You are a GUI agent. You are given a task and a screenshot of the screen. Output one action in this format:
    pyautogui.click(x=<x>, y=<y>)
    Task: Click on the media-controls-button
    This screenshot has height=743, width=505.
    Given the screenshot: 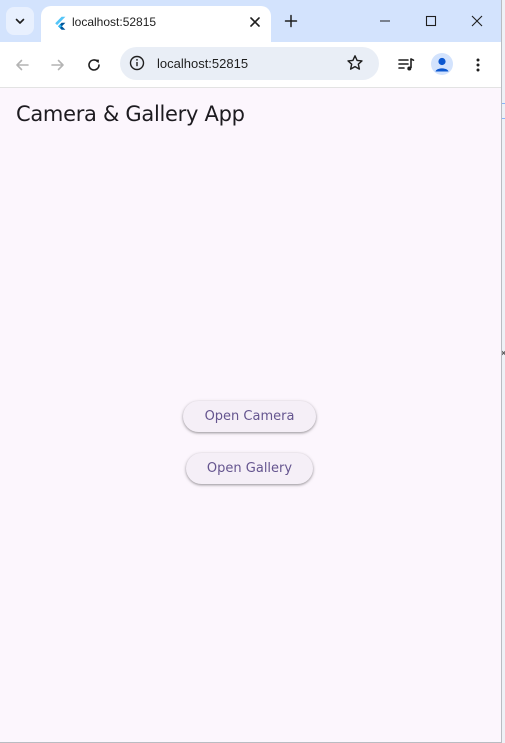 What is the action you would take?
    pyautogui.click(x=406, y=65)
    